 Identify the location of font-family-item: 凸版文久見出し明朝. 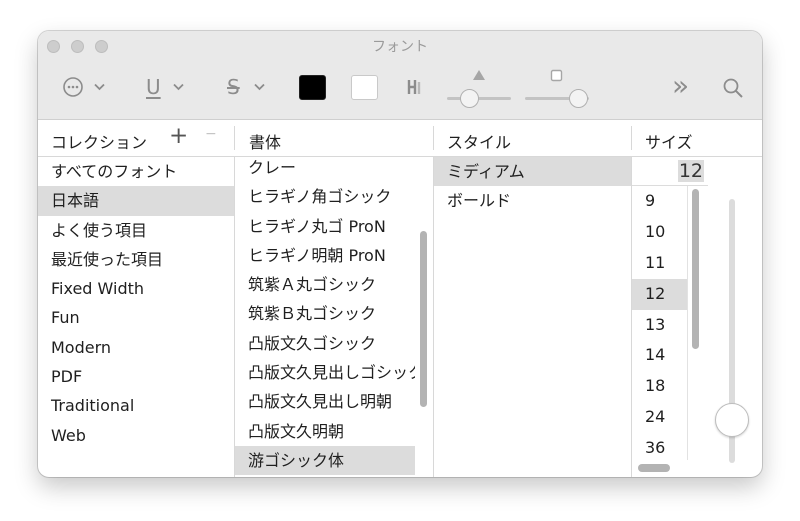
(325, 401).